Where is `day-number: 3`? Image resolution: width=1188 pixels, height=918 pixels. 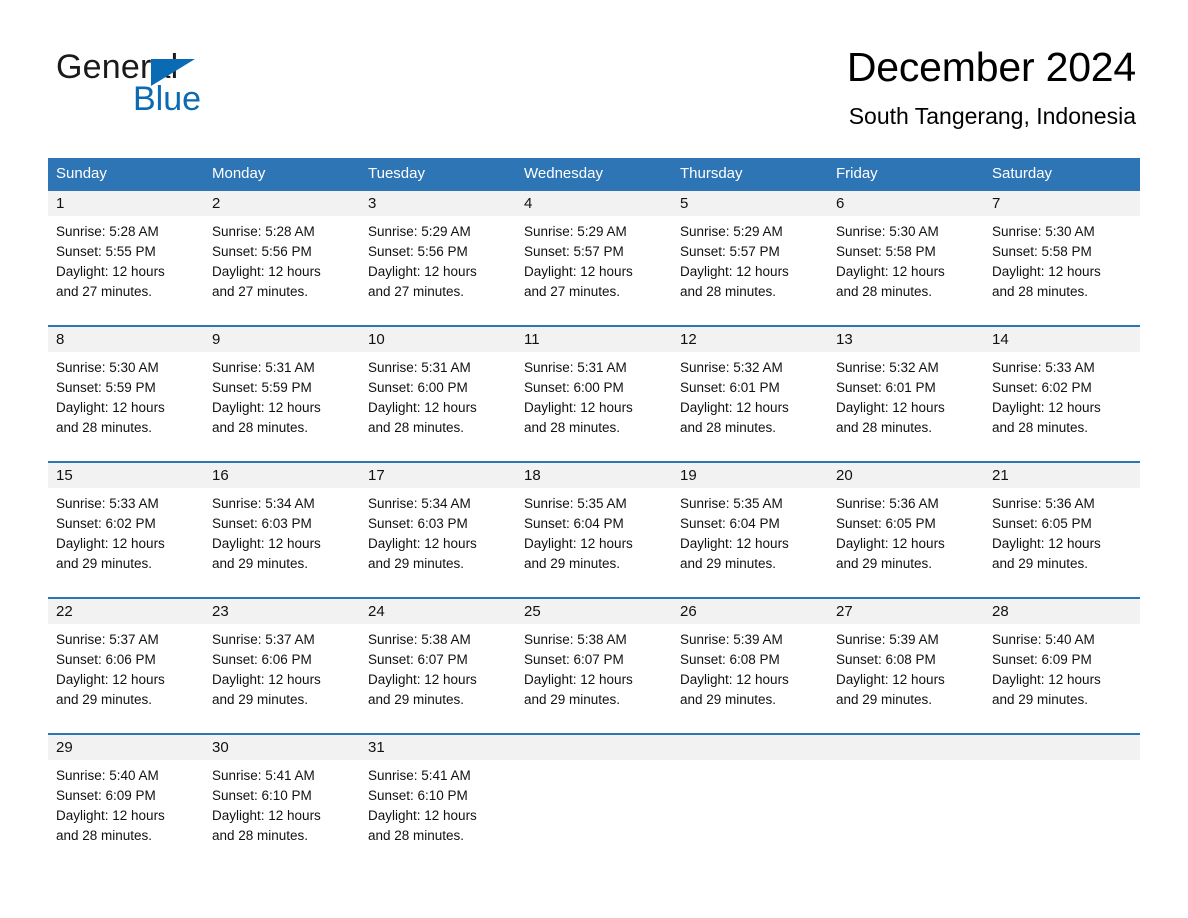 day-number: 3 is located at coordinates (438, 203).